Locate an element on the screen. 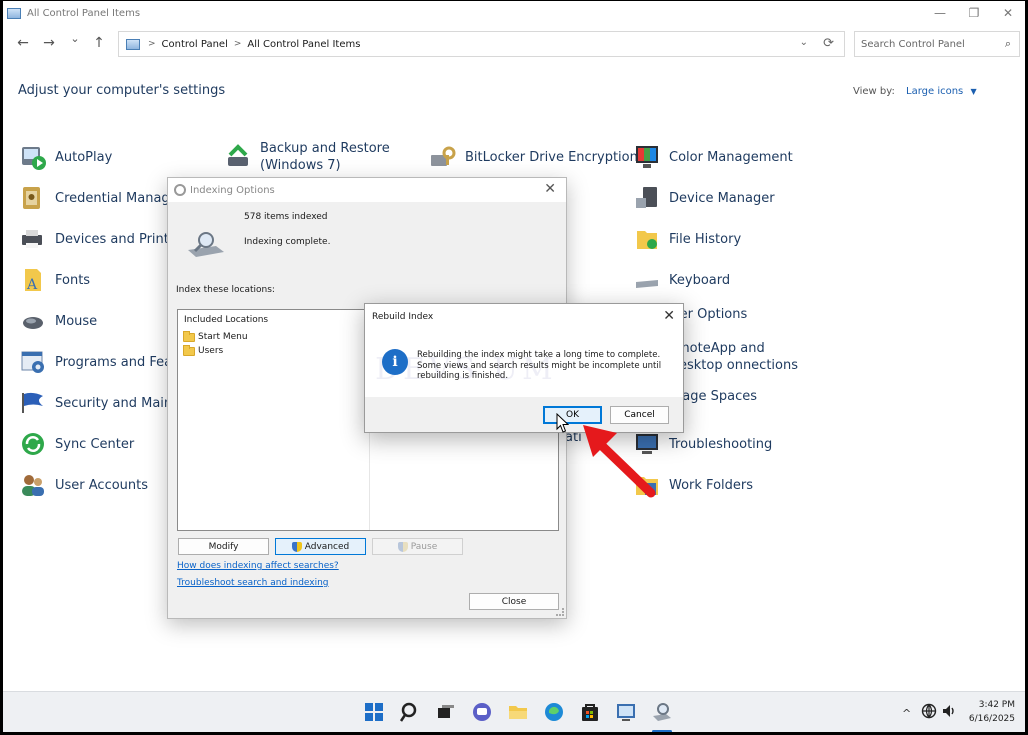 The height and width of the screenshot is (735, 1028). refresh-icon: ⟳ is located at coordinates (828, 43).